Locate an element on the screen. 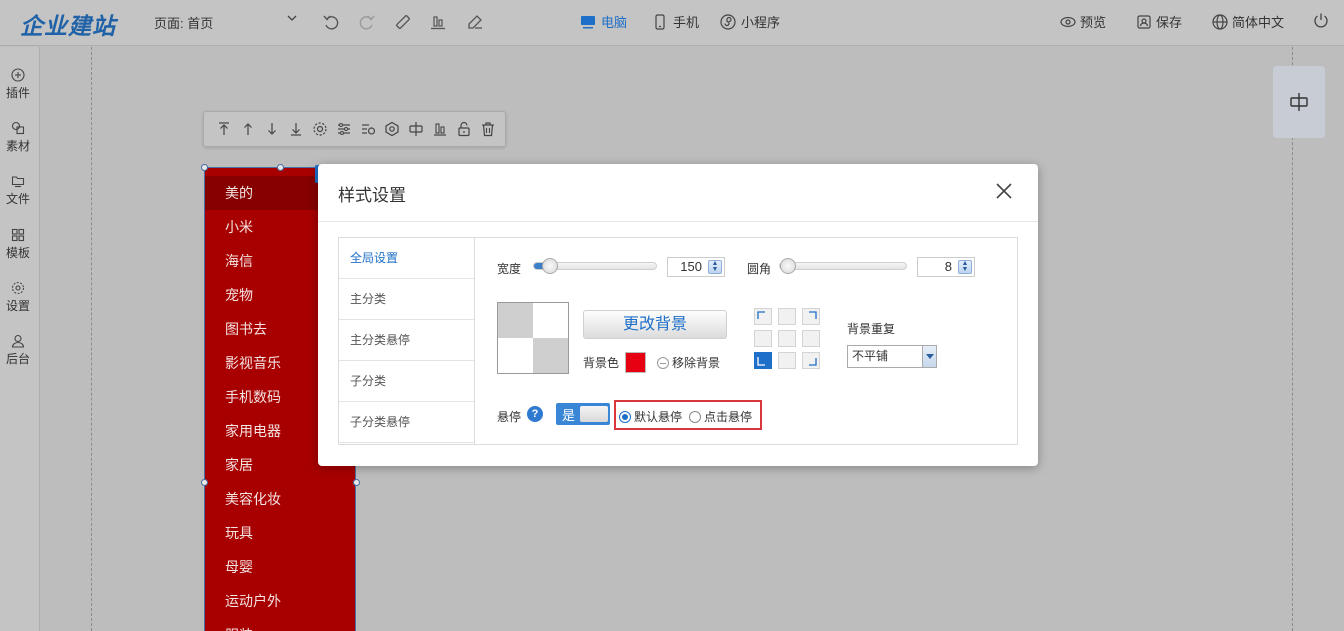 The height and width of the screenshot is (631, 1344). remove-background-label: 移除背景 is located at coordinates (696, 363).